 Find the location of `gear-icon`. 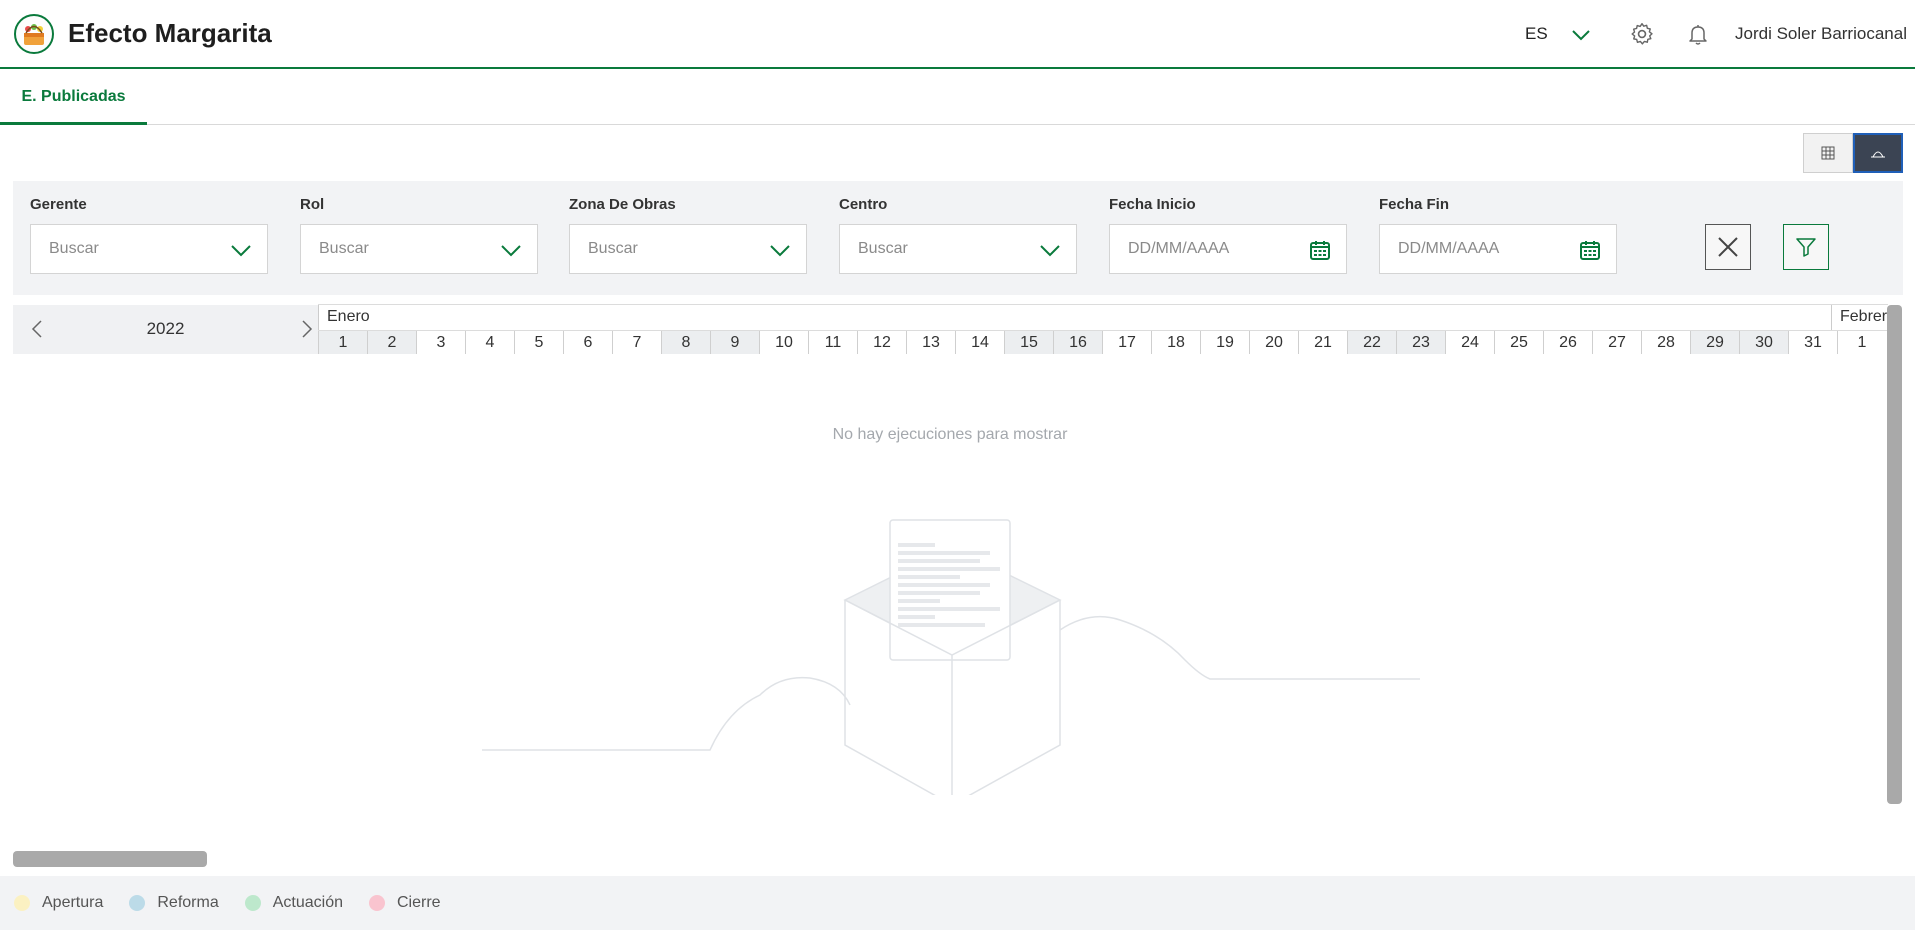

gear-icon is located at coordinates (1642, 34).